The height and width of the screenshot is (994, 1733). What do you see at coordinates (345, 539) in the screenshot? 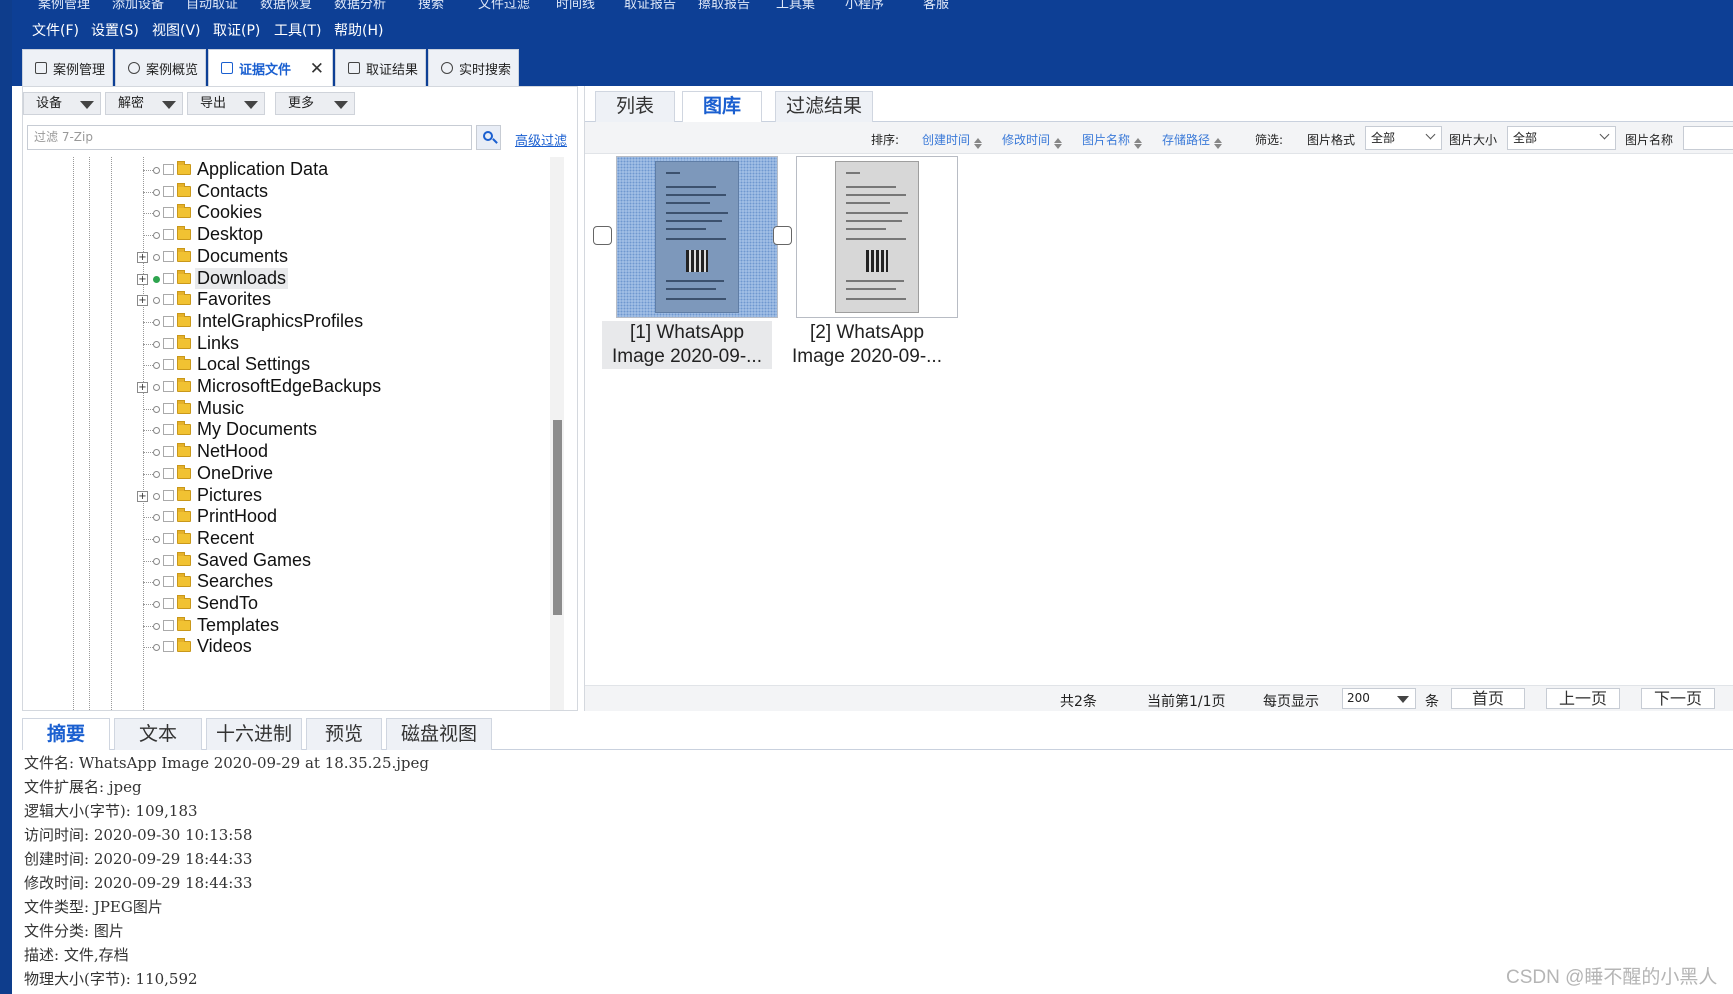
I see `tree-item: Recent` at bounding box center [345, 539].